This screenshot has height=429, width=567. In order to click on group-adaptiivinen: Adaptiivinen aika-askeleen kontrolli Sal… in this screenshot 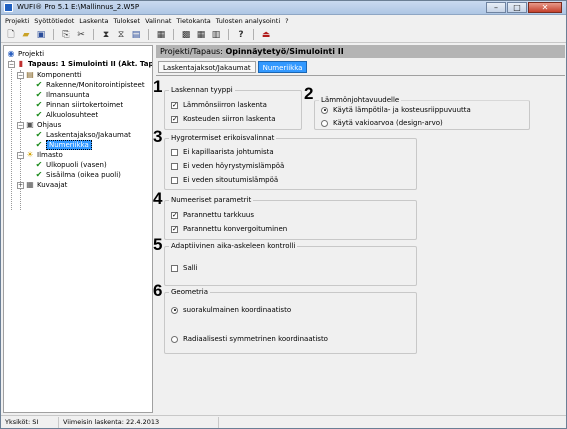, I will do `click(290, 264)`.